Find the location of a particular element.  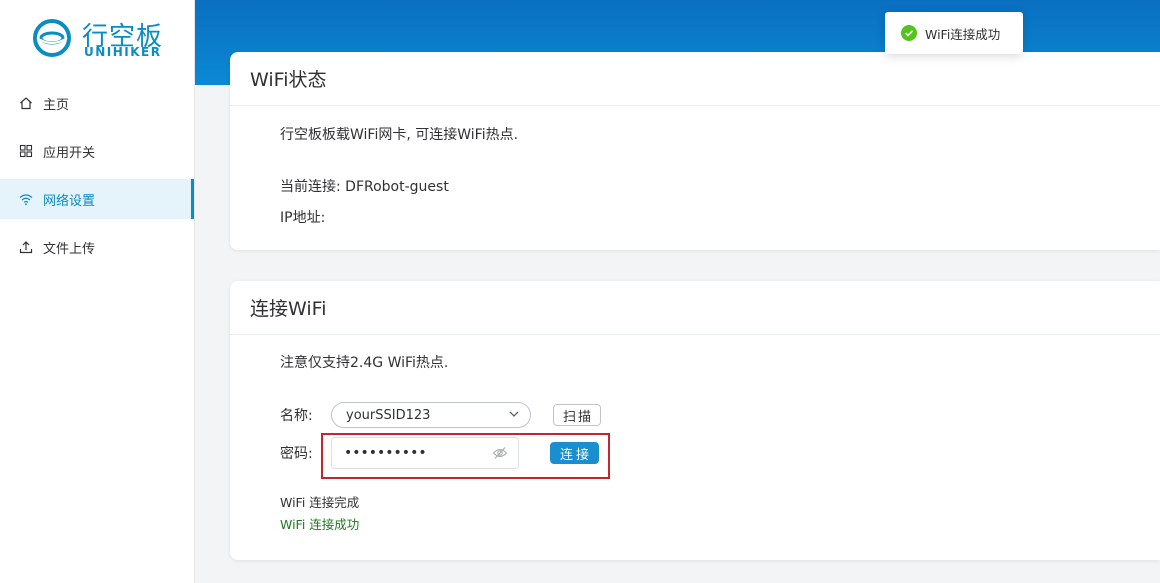

ssid-label: 名称: is located at coordinates (296, 416).